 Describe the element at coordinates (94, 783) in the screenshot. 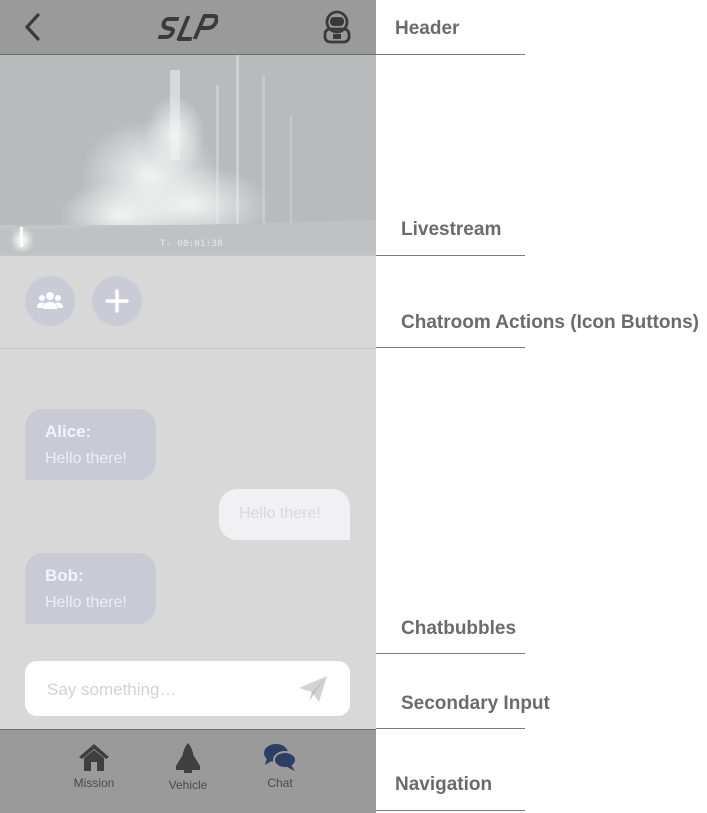

I see `nav-label: Mission` at that location.